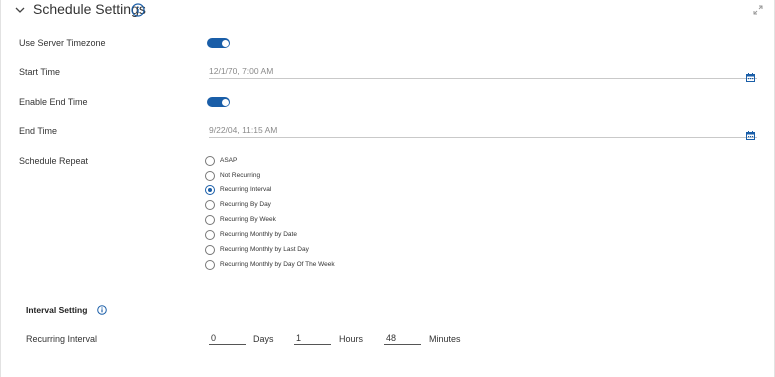  What do you see at coordinates (54, 161) in the screenshot?
I see `schedule-repeat-label: Schedule Repeat` at bounding box center [54, 161].